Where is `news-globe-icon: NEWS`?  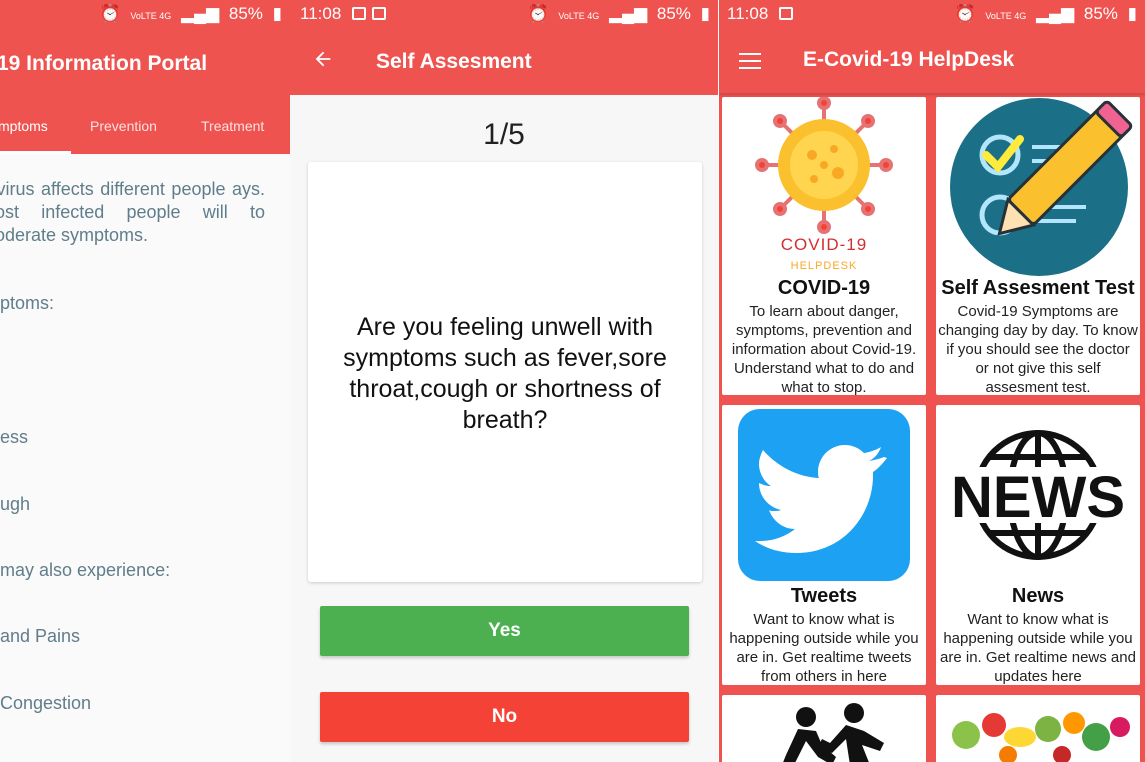
news-globe-icon: NEWS is located at coordinates (1038, 495).